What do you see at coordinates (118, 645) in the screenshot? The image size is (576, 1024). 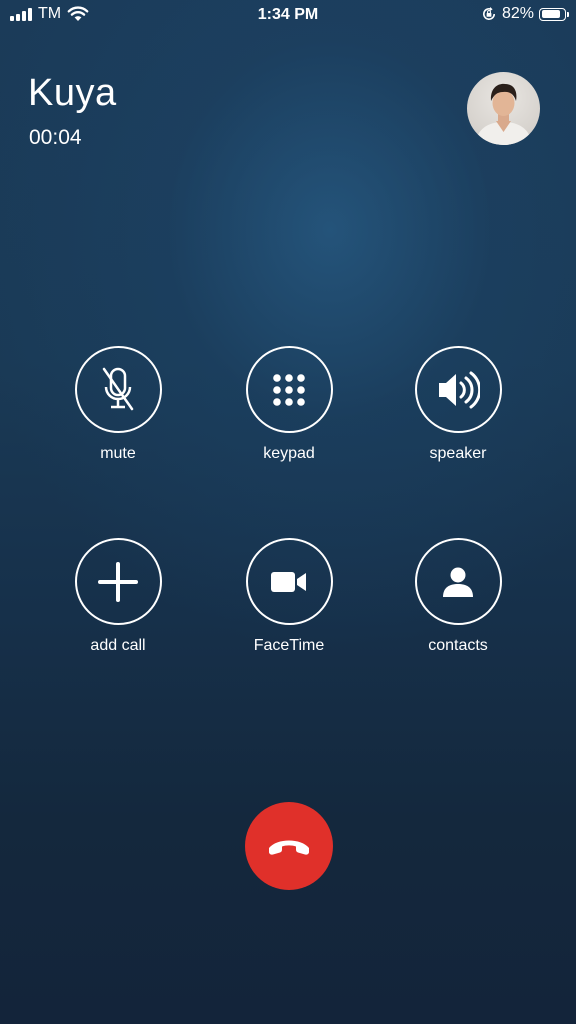 I see `add-call-label: add call` at bounding box center [118, 645].